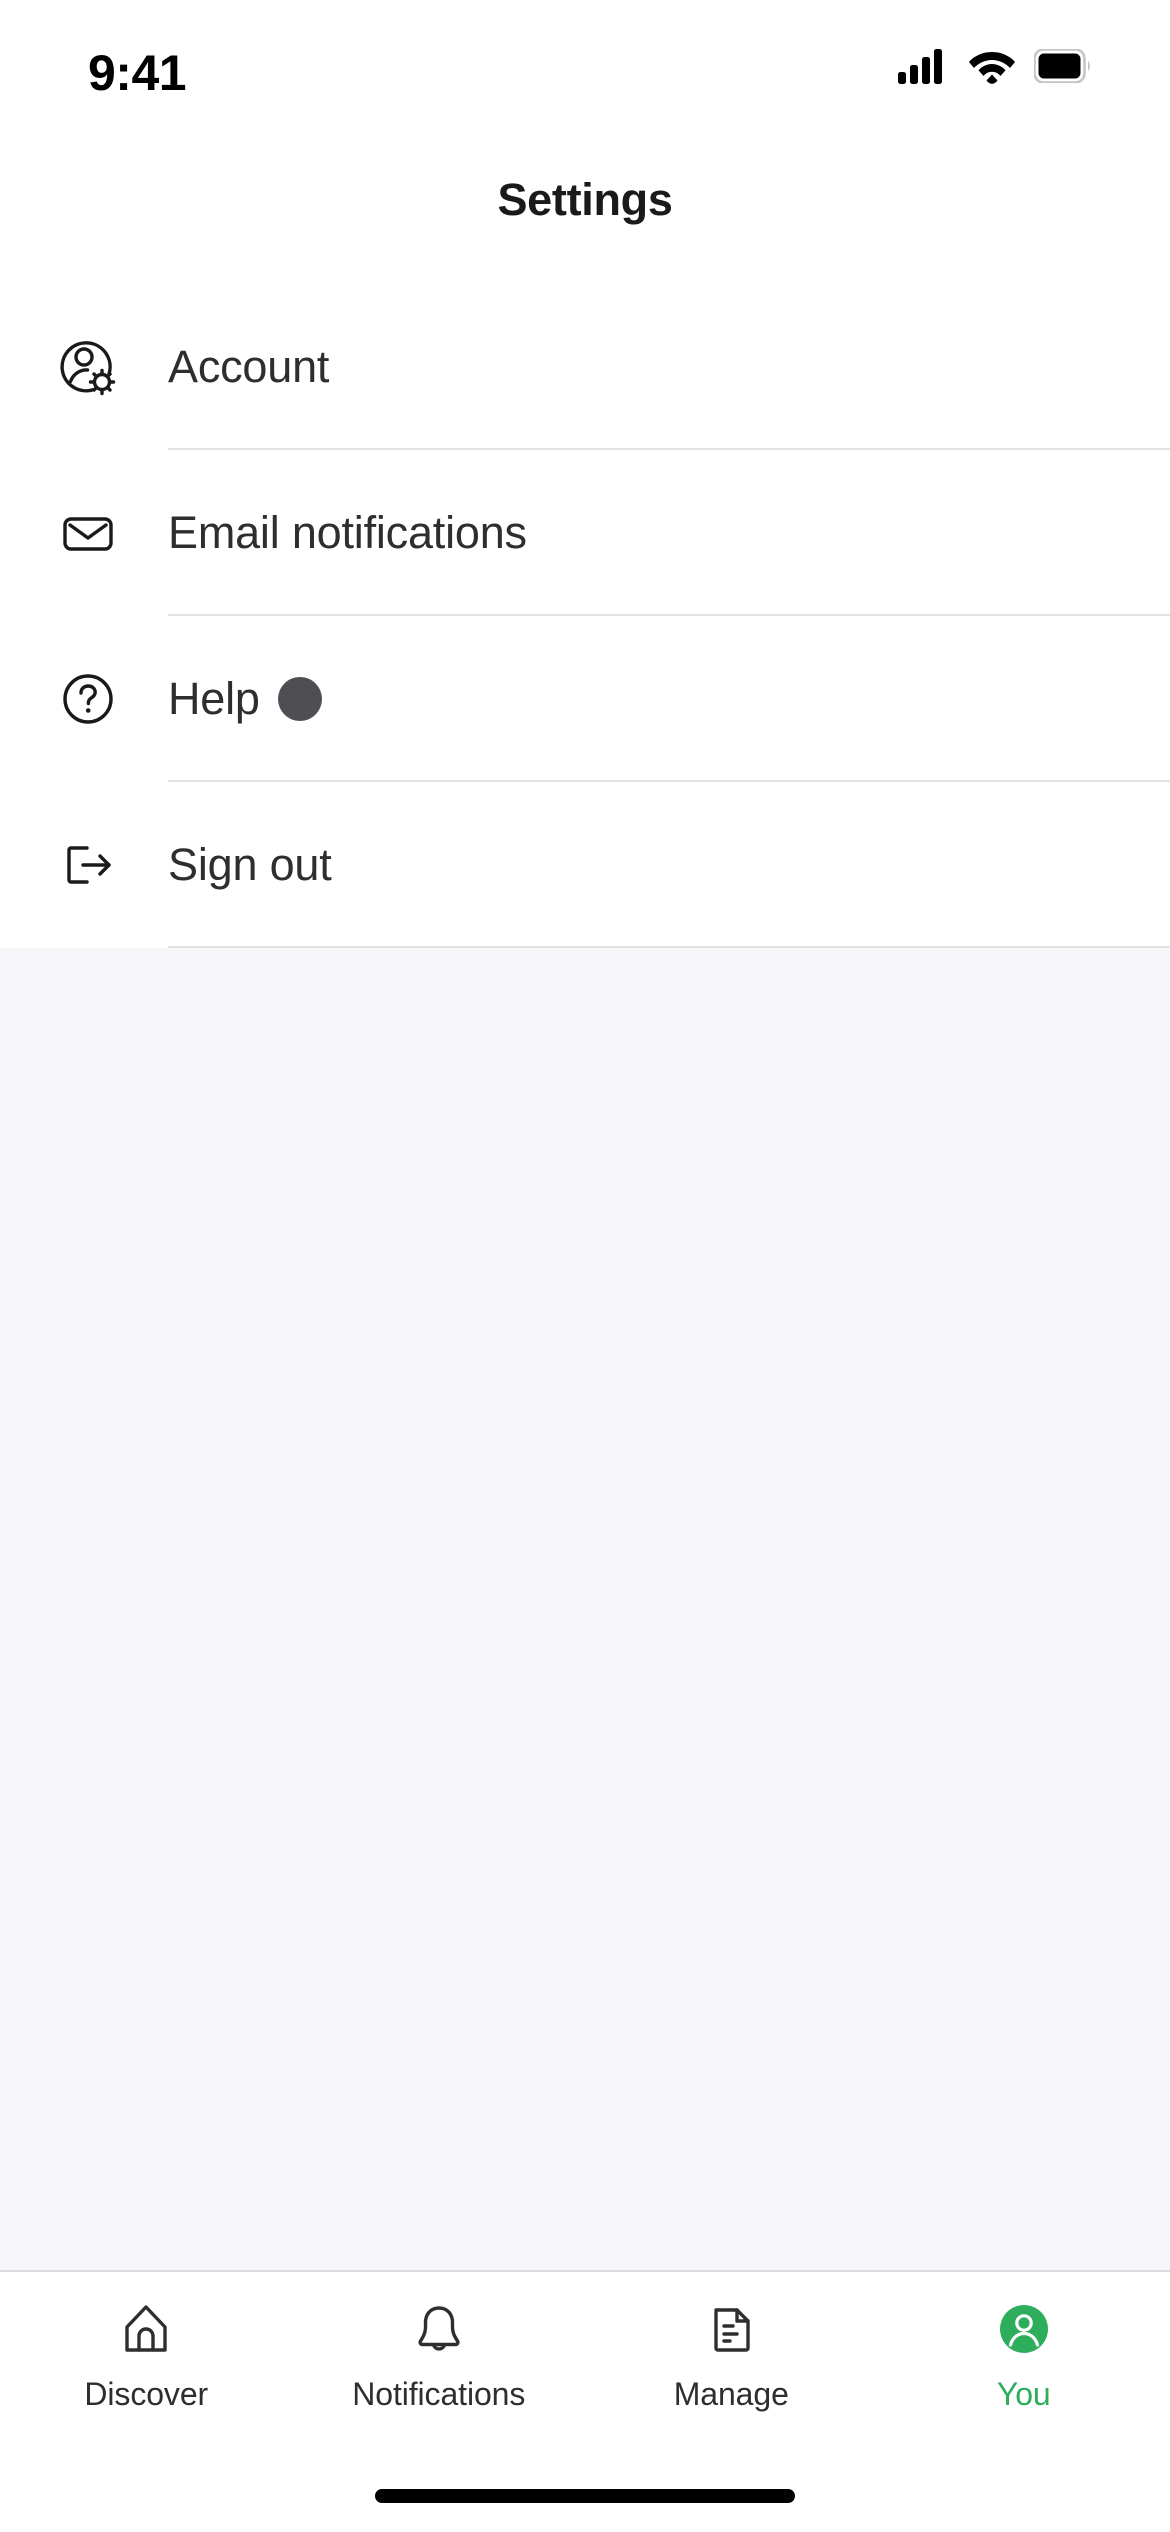 This screenshot has width=1170, height=2532. What do you see at coordinates (585, 70) in the screenshot?
I see `status-bar: 9:41` at bounding box center [585, 70].